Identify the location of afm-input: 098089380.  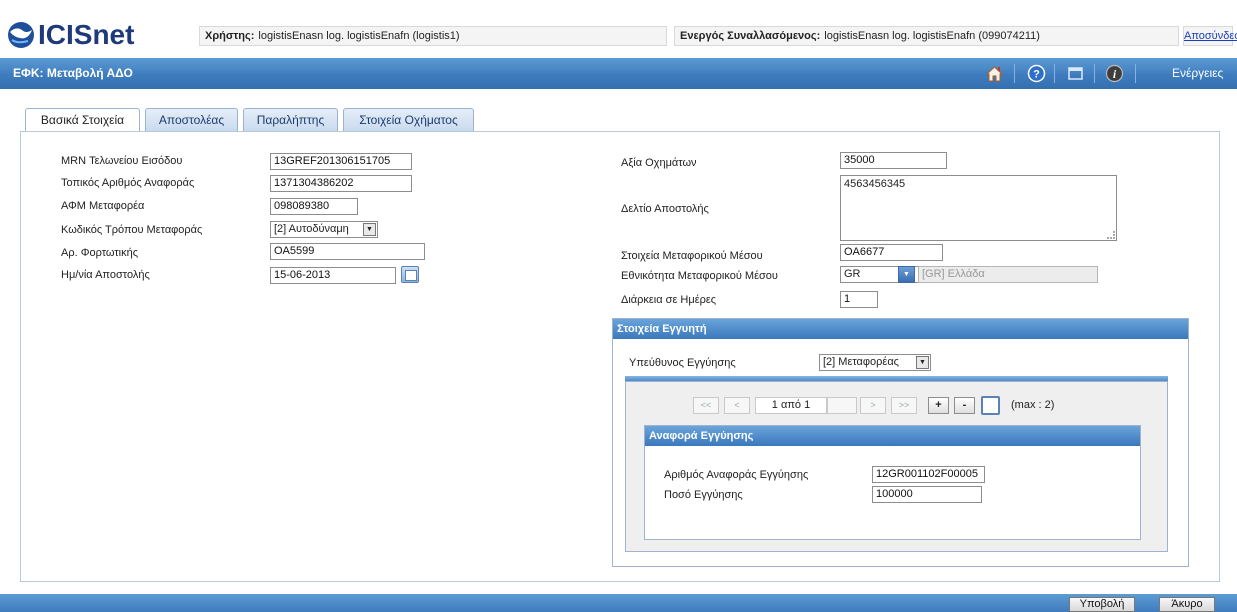
(314, 206).